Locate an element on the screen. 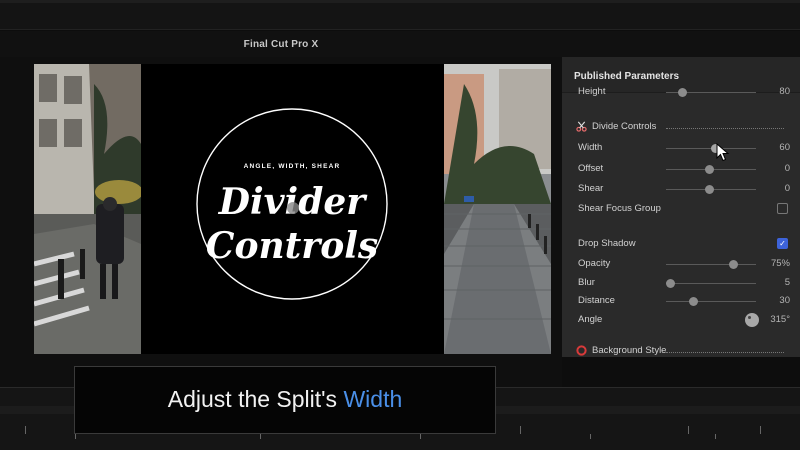 The height and width of the screenshot is (450, 800). onscreen-control-handle is located at coordinates (293, 208).